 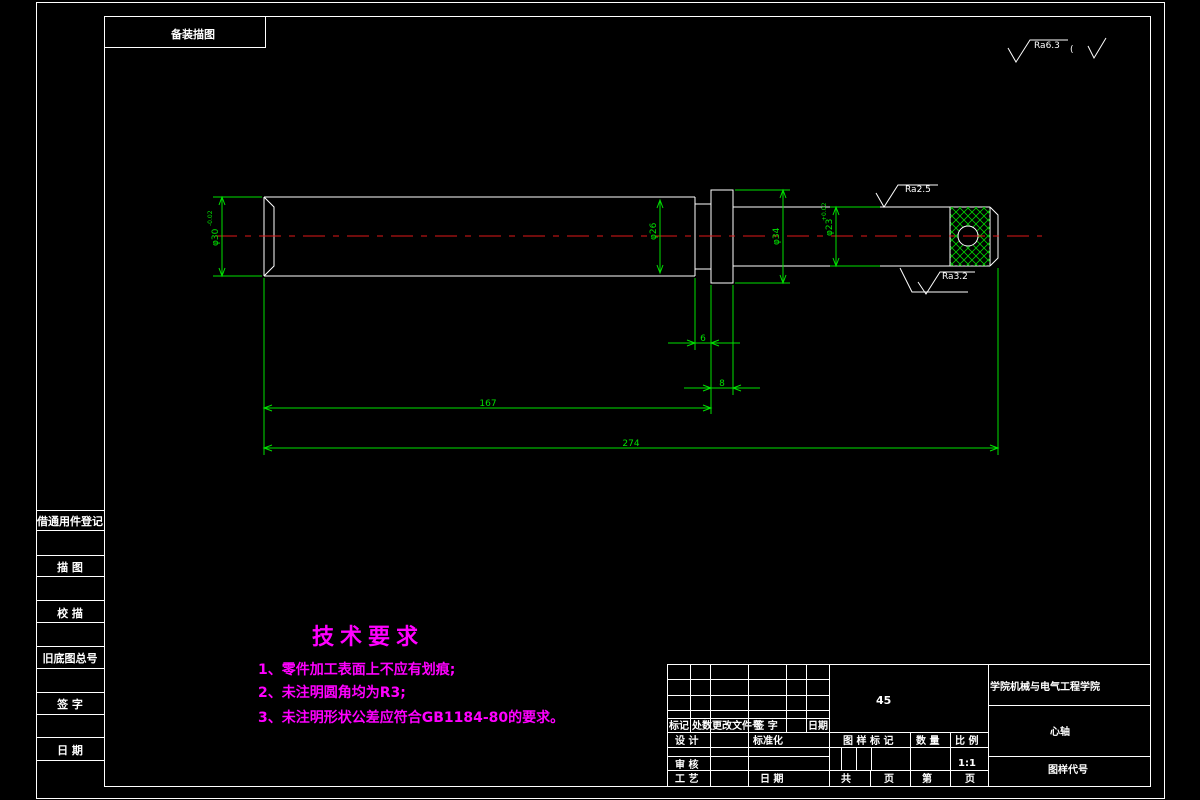 I want to click on tb-material: 45, so click(x=883, y=700).